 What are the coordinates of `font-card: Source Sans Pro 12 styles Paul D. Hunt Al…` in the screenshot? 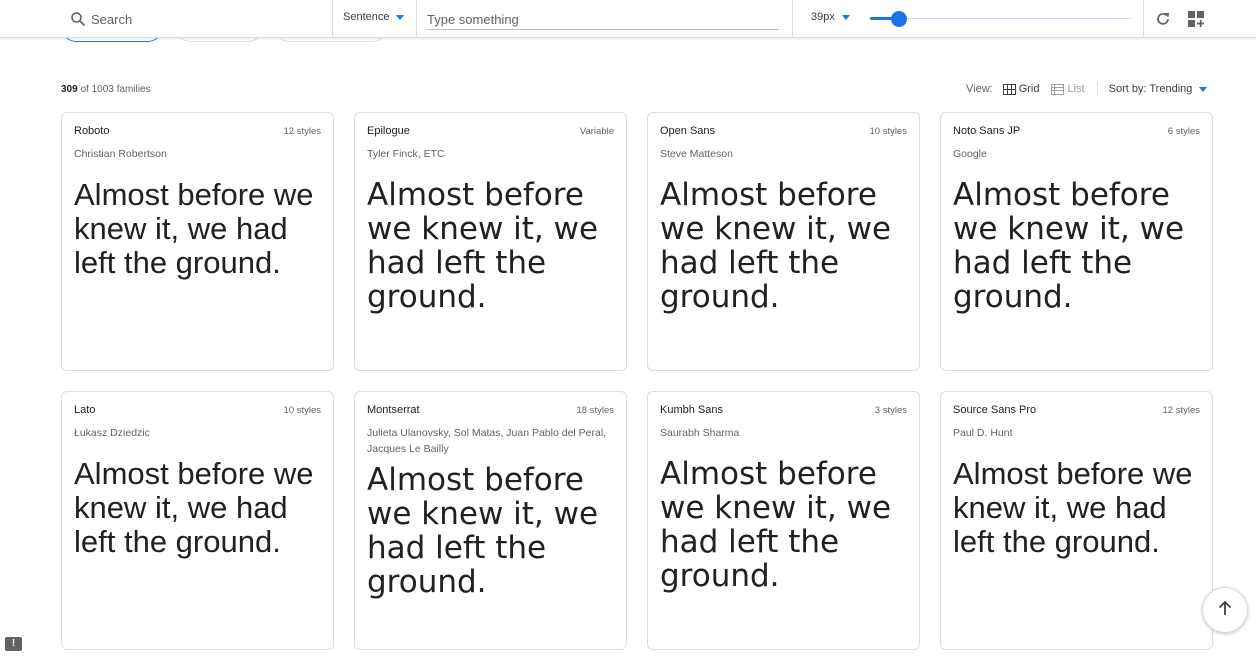 It's located at (1076, 520).